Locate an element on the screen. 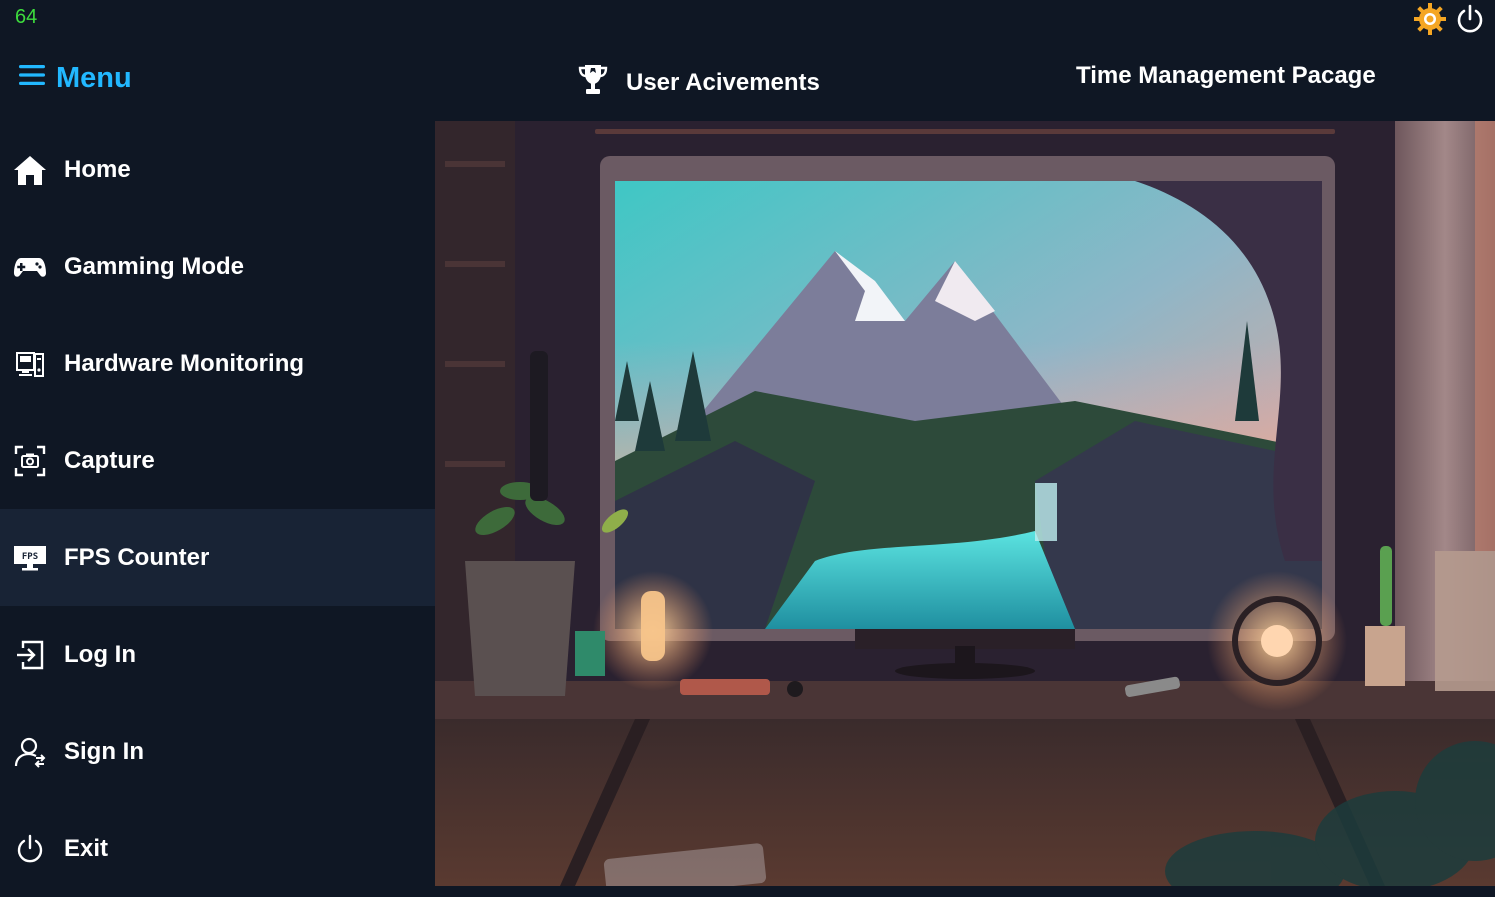 This screenshot has height=897, width=1495. sidebar-item-fps-counter: FPS FPS Counter is located at coordinates (217, 557).